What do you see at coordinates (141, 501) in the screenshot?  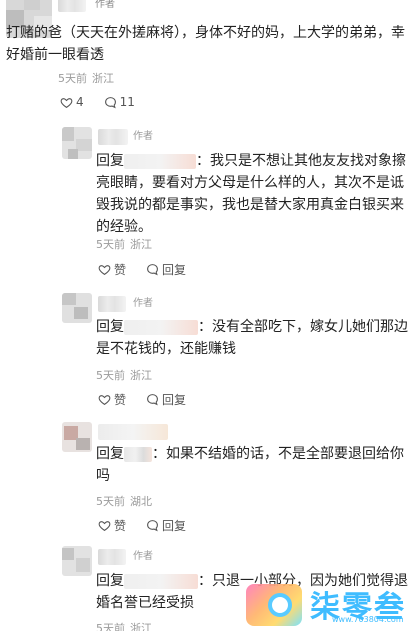 I see `reply-location: 湖北` at bounding box center [141, 501].